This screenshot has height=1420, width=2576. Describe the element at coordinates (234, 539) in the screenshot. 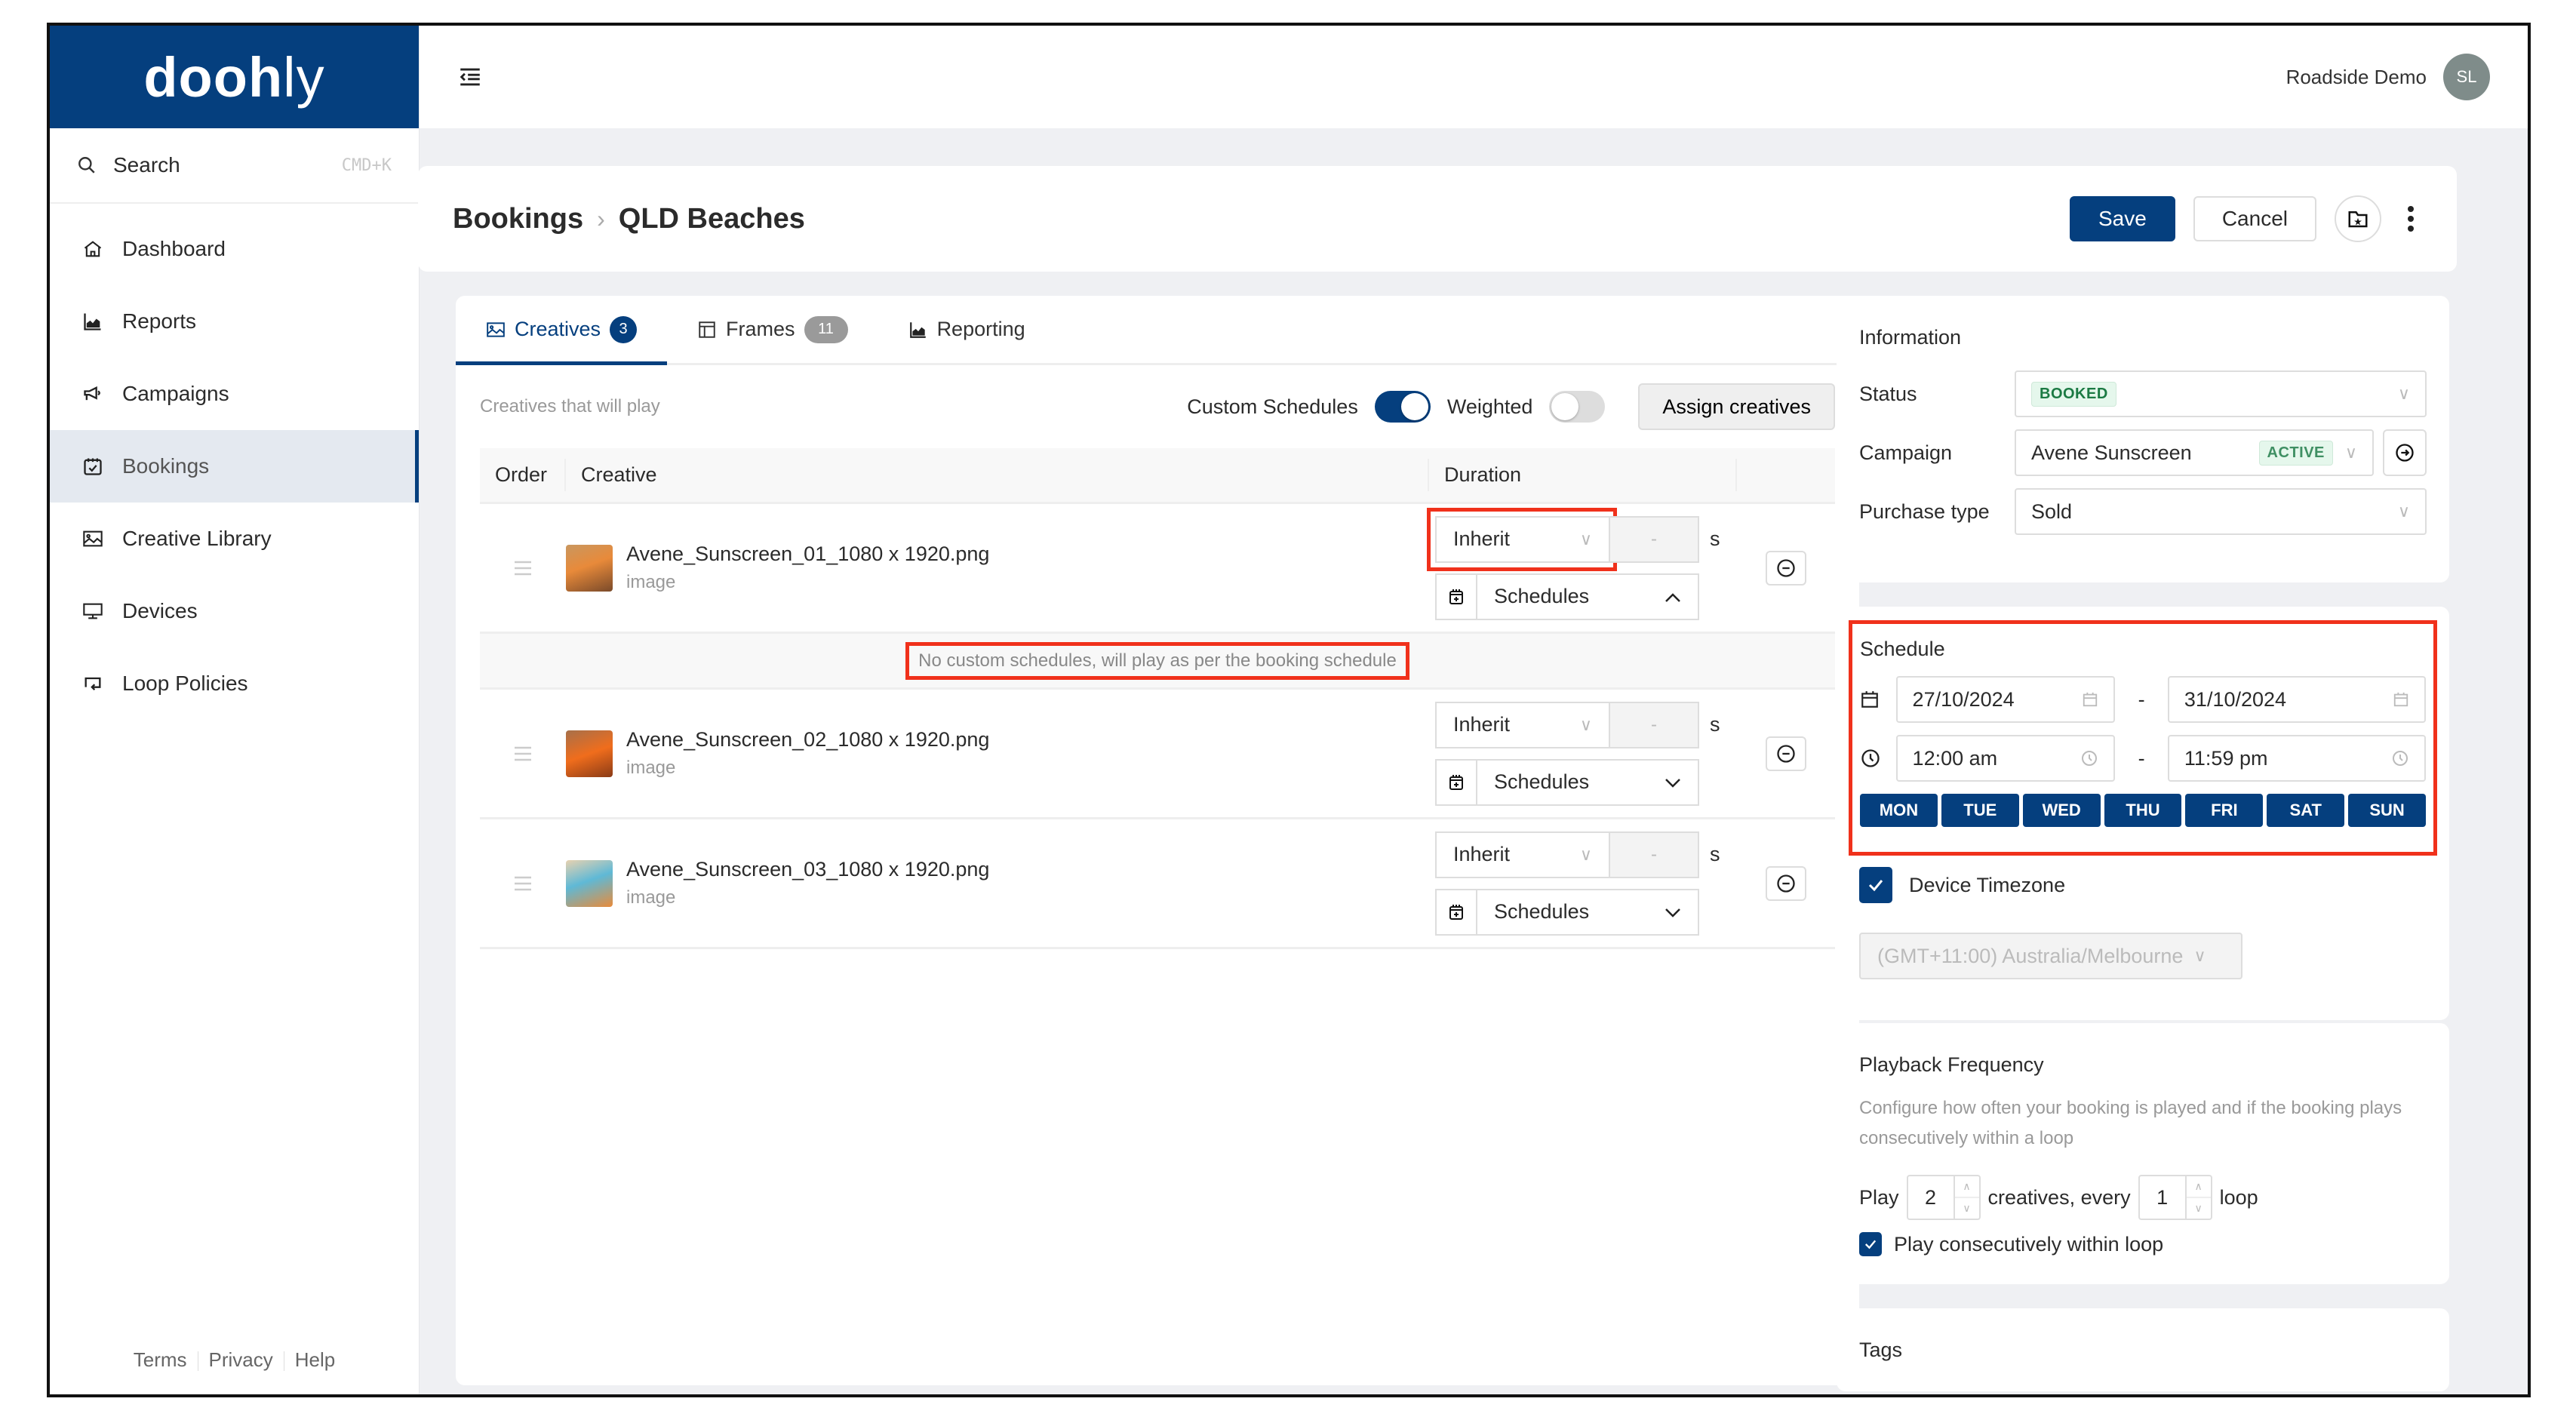

I see `sidebar-item-creative-library: Creative Library` at that location.